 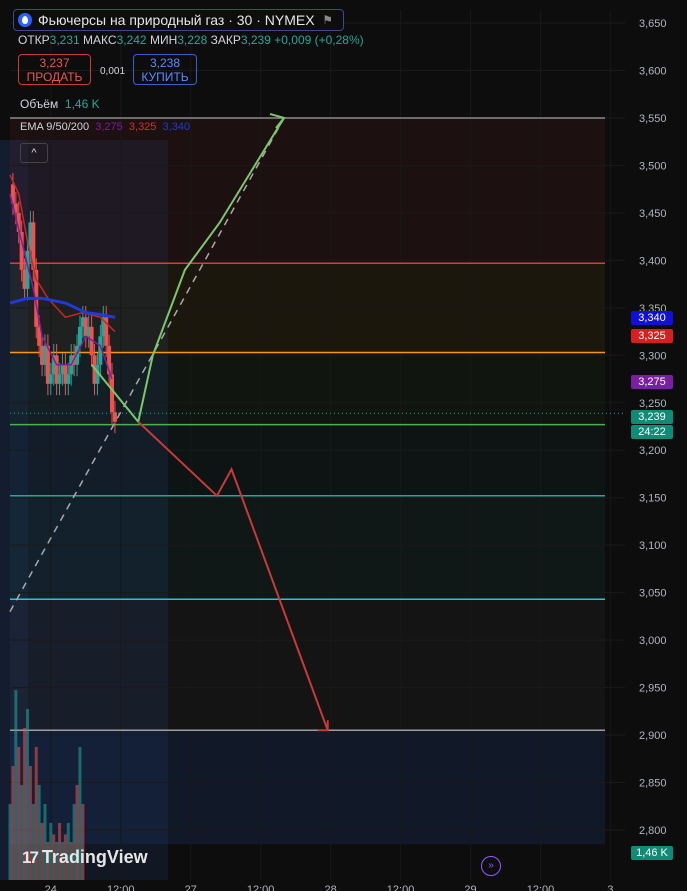 I want to click on tradingview-logo: 17 TradingView, so click(x=85, y=857).